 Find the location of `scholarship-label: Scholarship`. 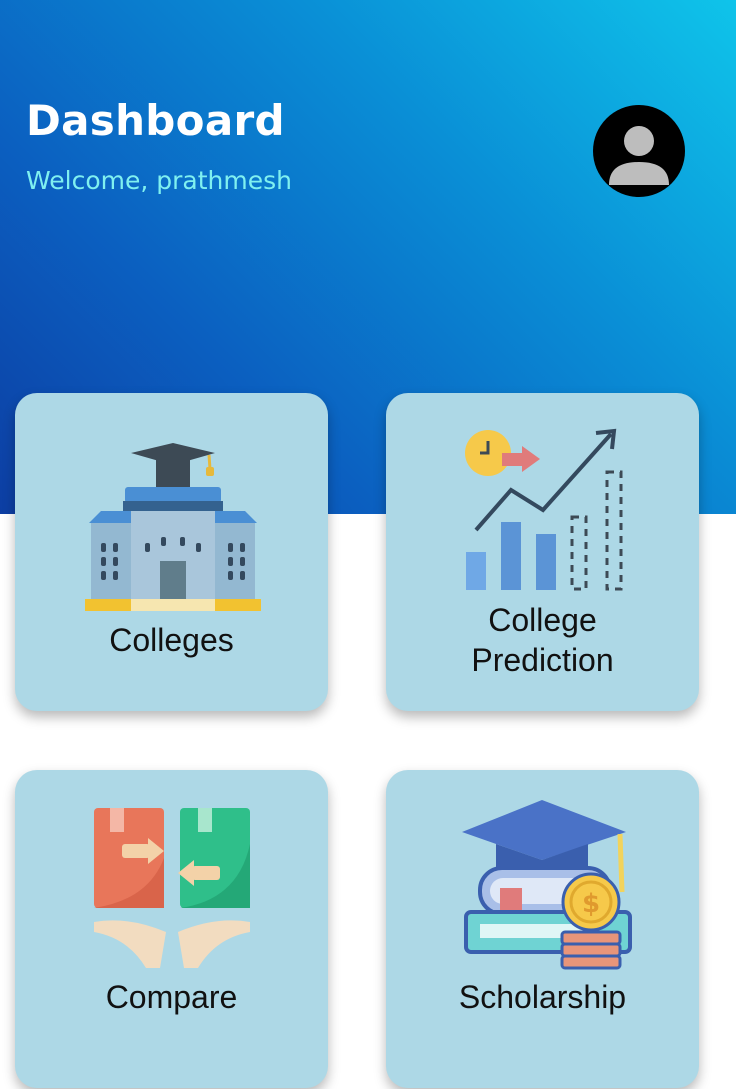

scholarship-label: Scholarship is located at coordinates (542, 997).